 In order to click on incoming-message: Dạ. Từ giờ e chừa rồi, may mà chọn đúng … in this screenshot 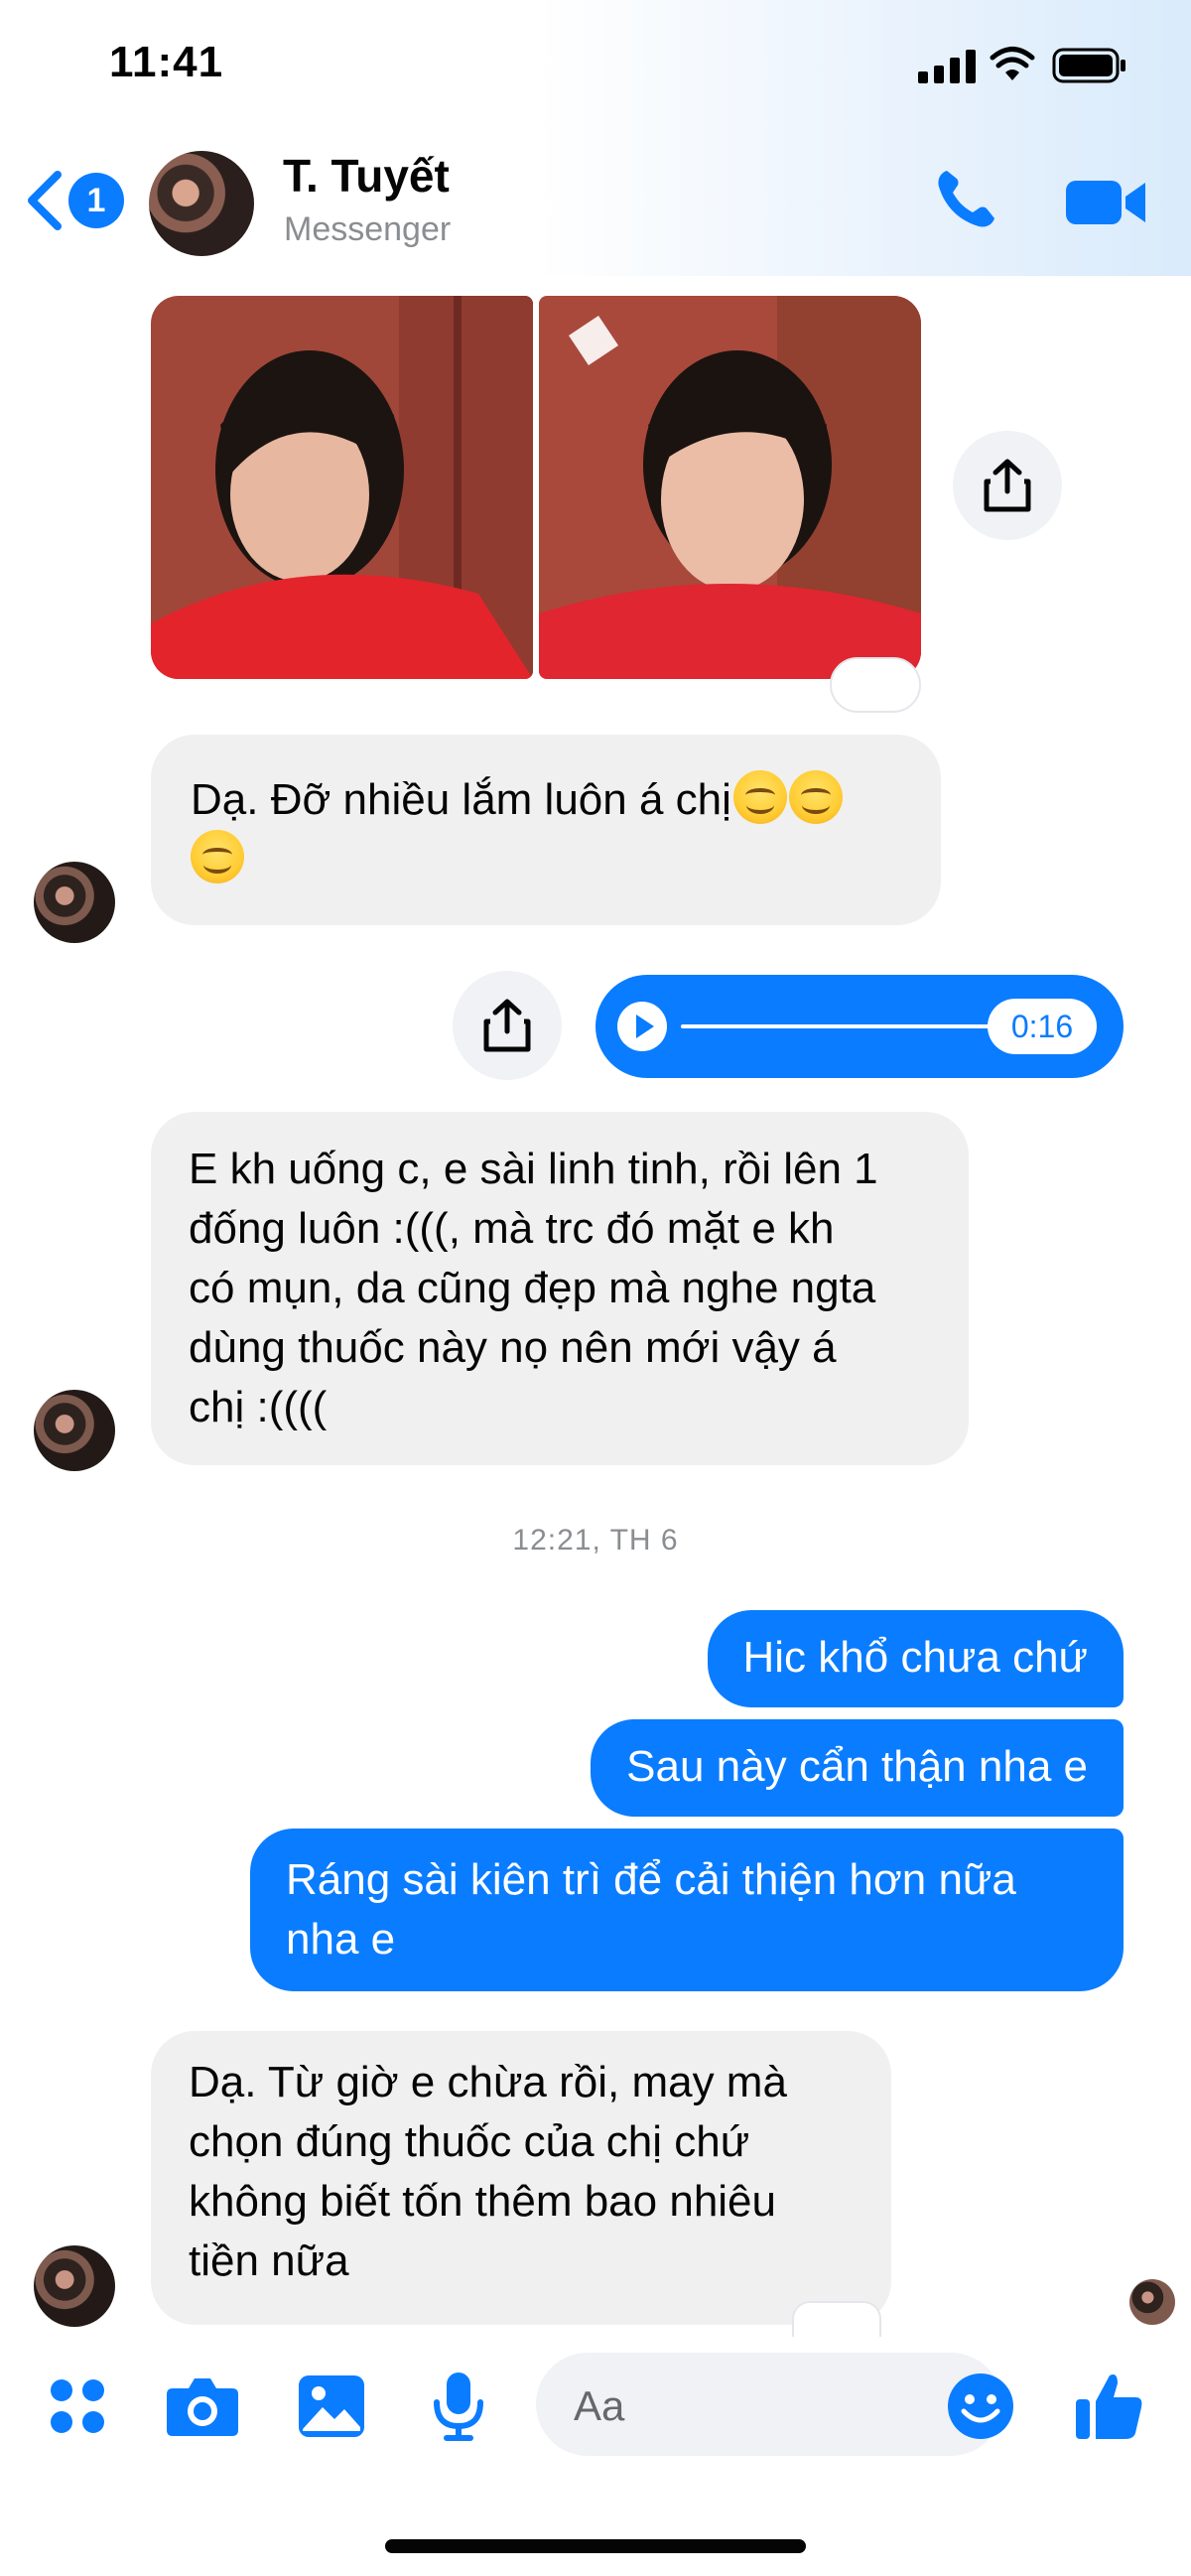, I will do `click(521, 2178)`.